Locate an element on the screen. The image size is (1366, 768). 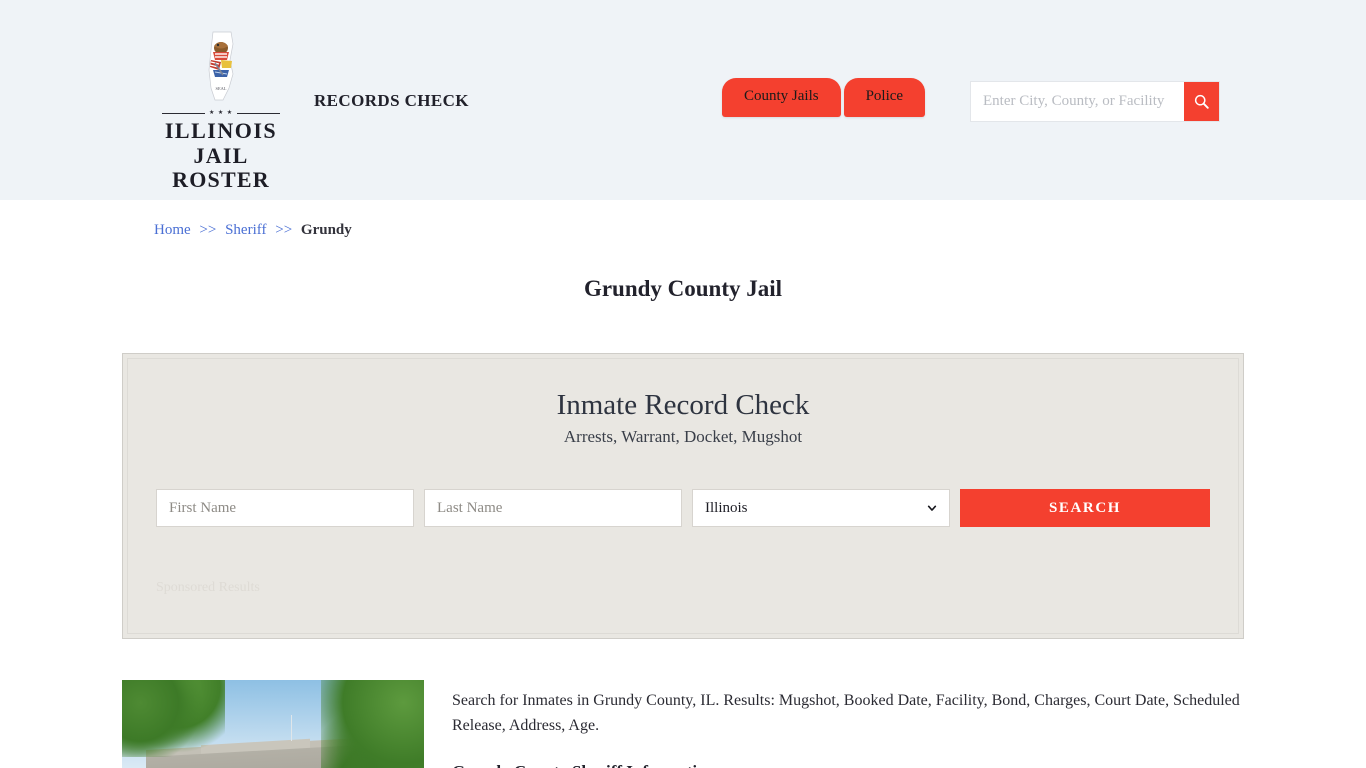
brand-name-line1: ILLINOIS is located at coordinates (221, 130).